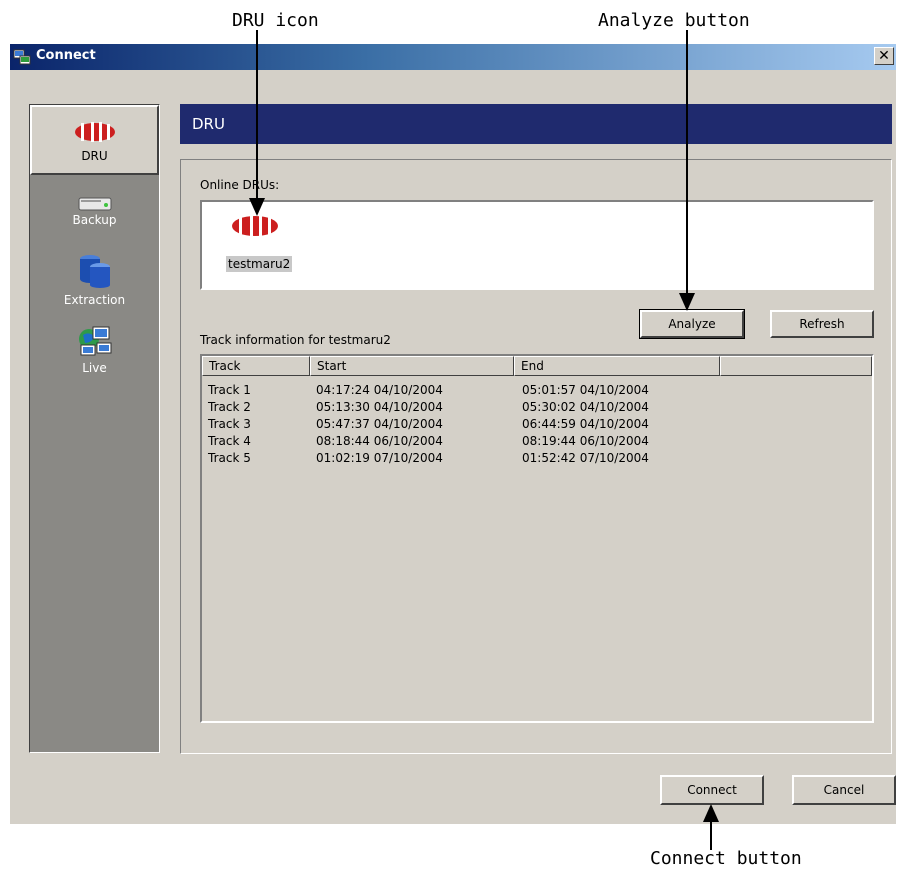  Describe the element at coordinates (94, 204) in the screenshot. I see `backup-drive-icon` at that location.